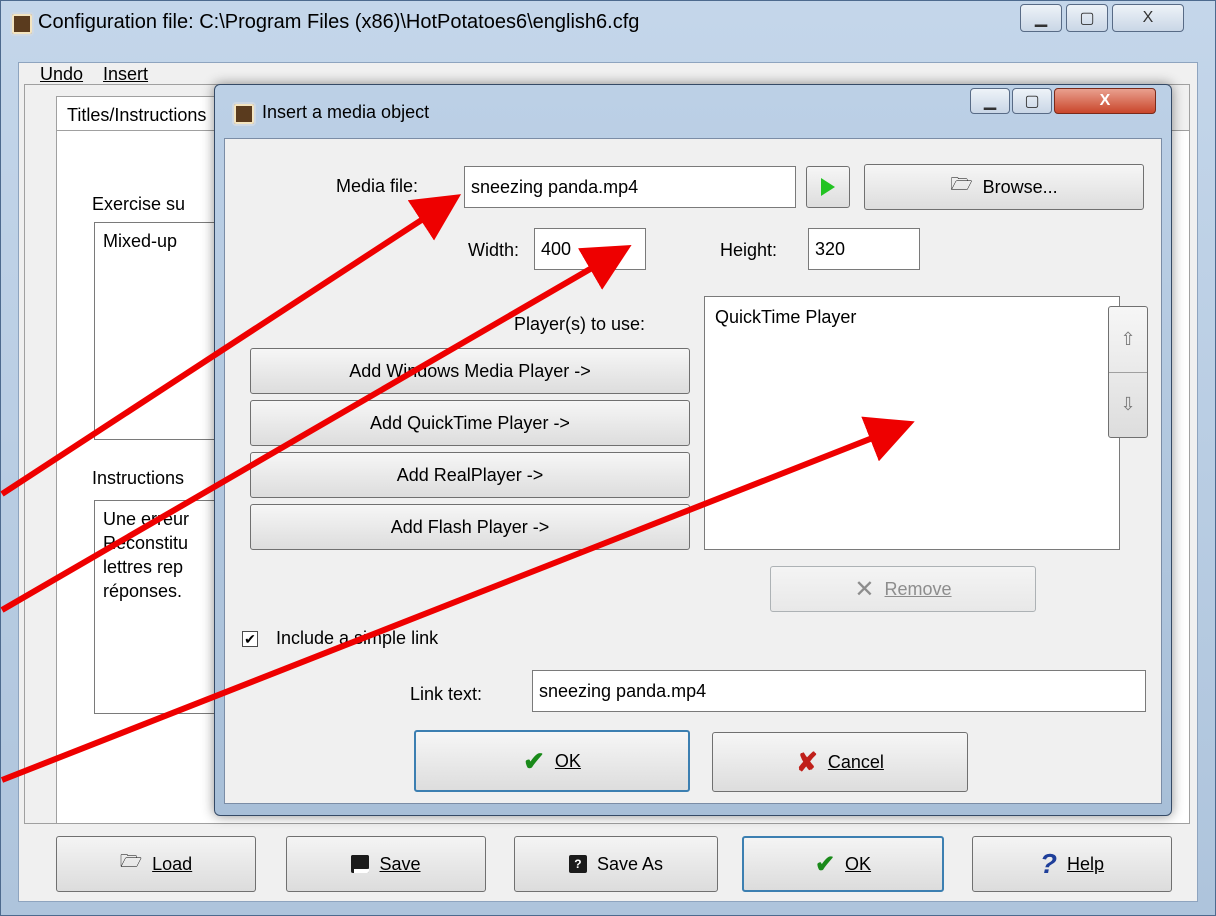 The width and height of the screenshot is (1216, 916). I want to click on dialog-app-icon, so click(244, 114).